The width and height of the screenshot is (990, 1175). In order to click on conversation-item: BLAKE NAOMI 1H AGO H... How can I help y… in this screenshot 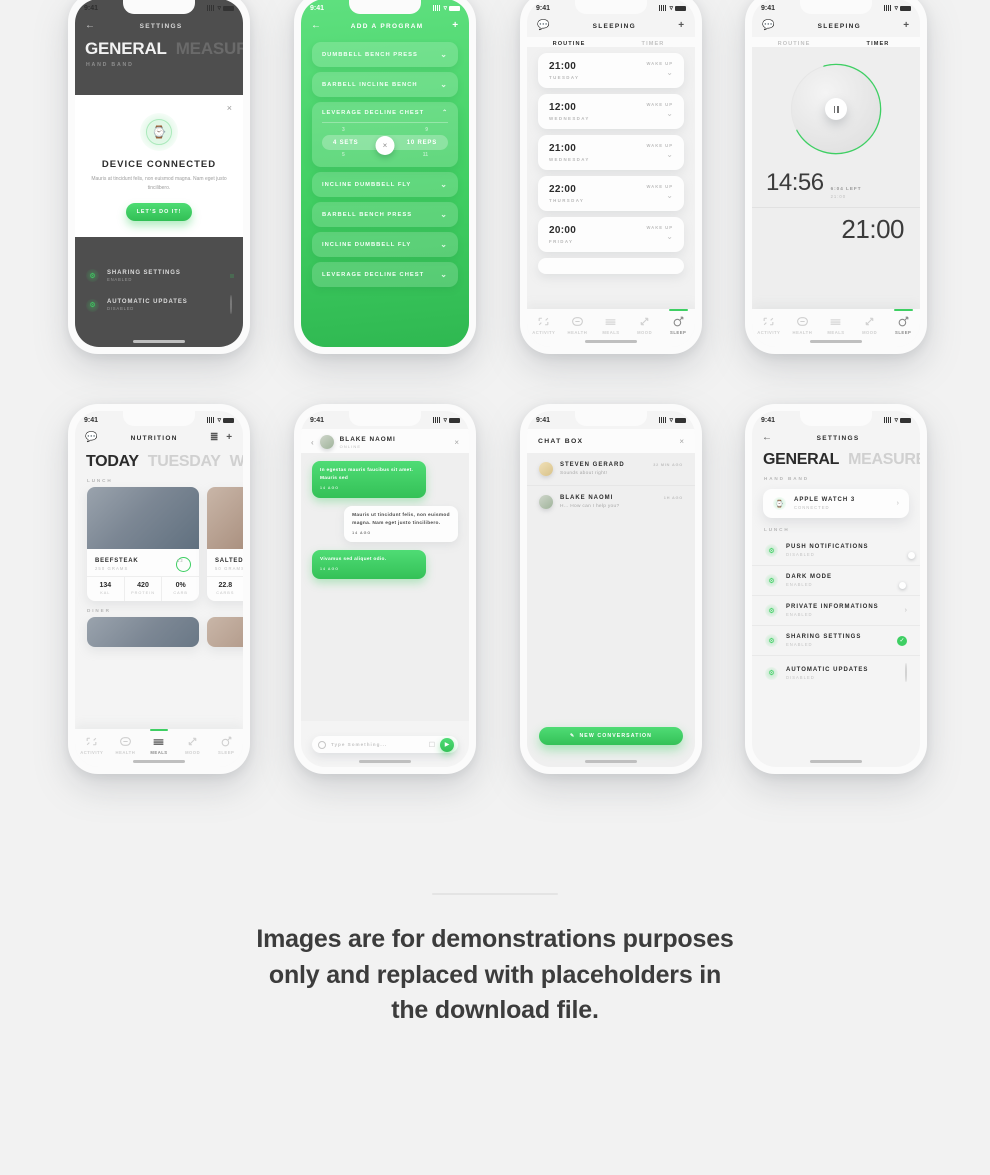, I will do `click(611, 501)`.